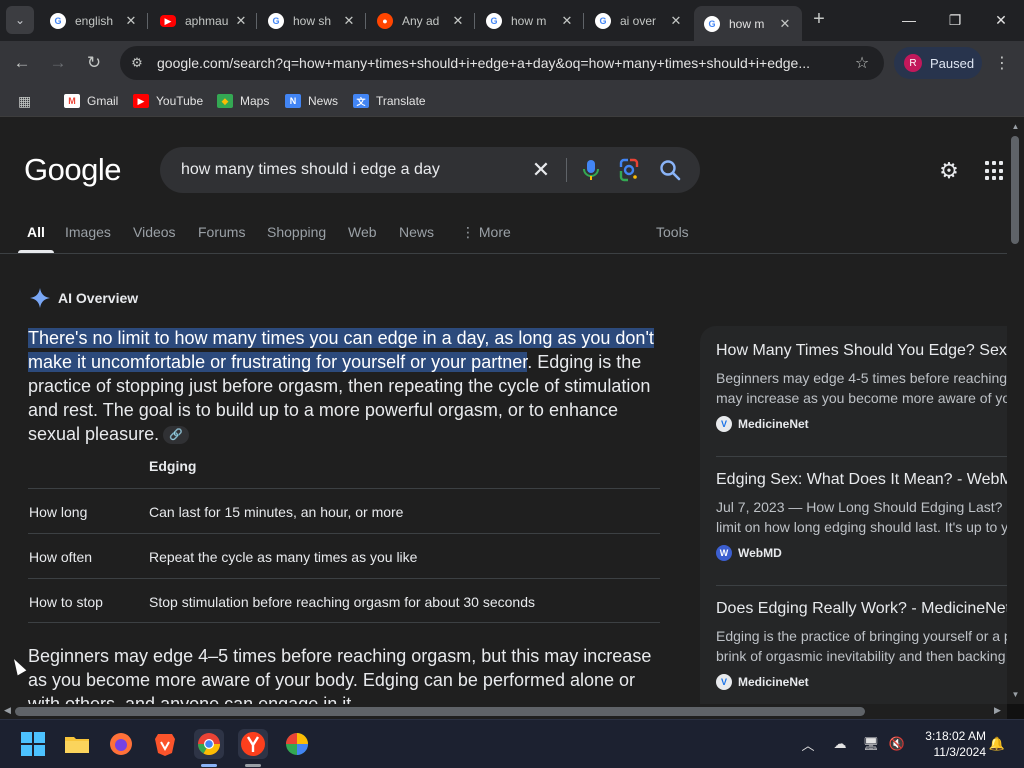 The image size is (1024, 768). I want to click on scroll-right-icon: ▶, so click(997, 710).